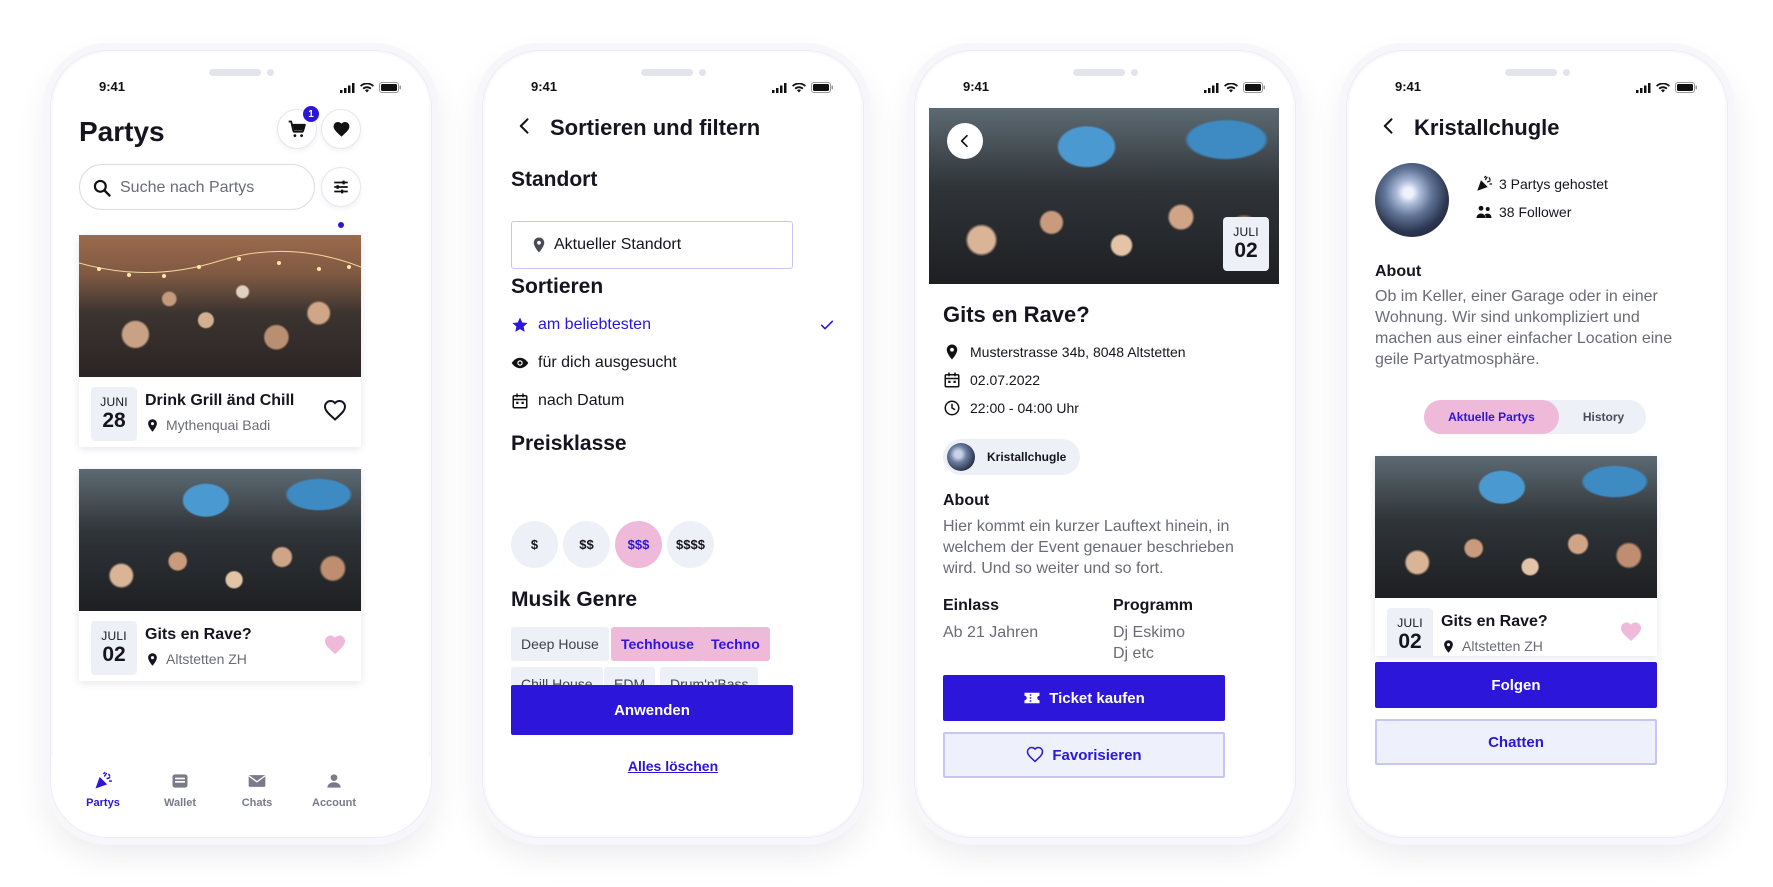 The image size is (1773, 887). What do you see at coordinates (1398, 271) in the screenshot?
I see `about-heading: About` at bounding box center [1398, 271].